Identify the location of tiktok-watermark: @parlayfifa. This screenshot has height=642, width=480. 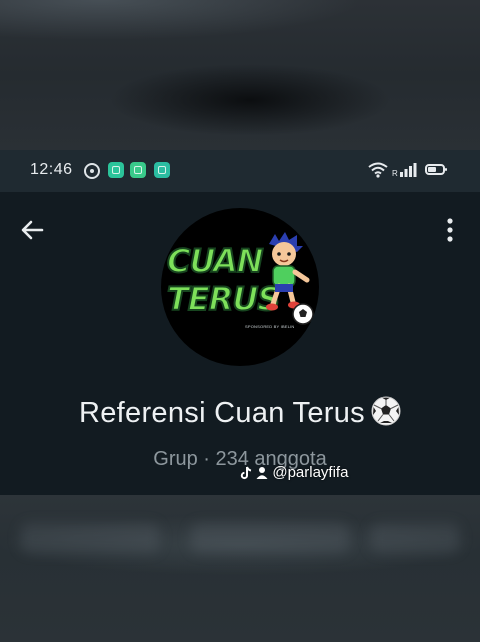
(294, 472).